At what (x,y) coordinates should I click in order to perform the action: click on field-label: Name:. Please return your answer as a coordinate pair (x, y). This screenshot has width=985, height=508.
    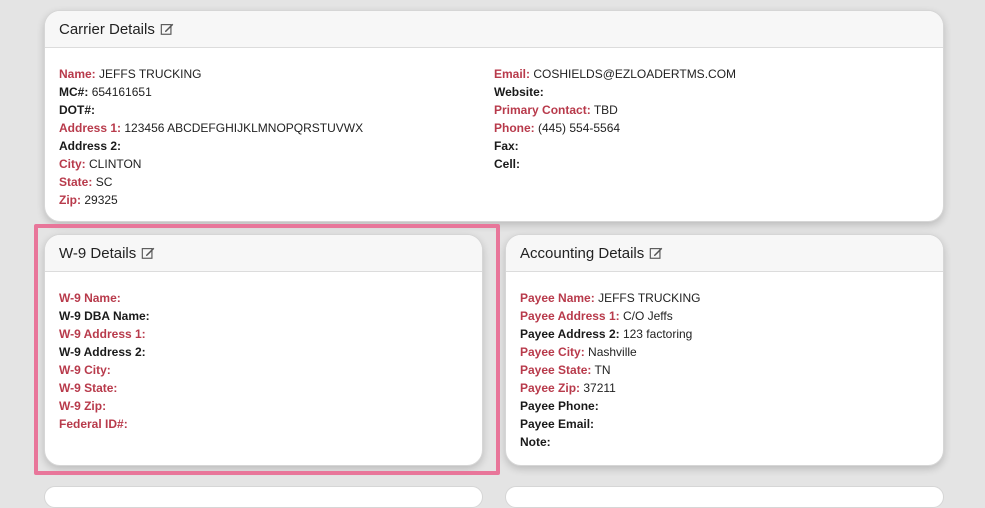
    Looking at the image, I should click on (77, 74).